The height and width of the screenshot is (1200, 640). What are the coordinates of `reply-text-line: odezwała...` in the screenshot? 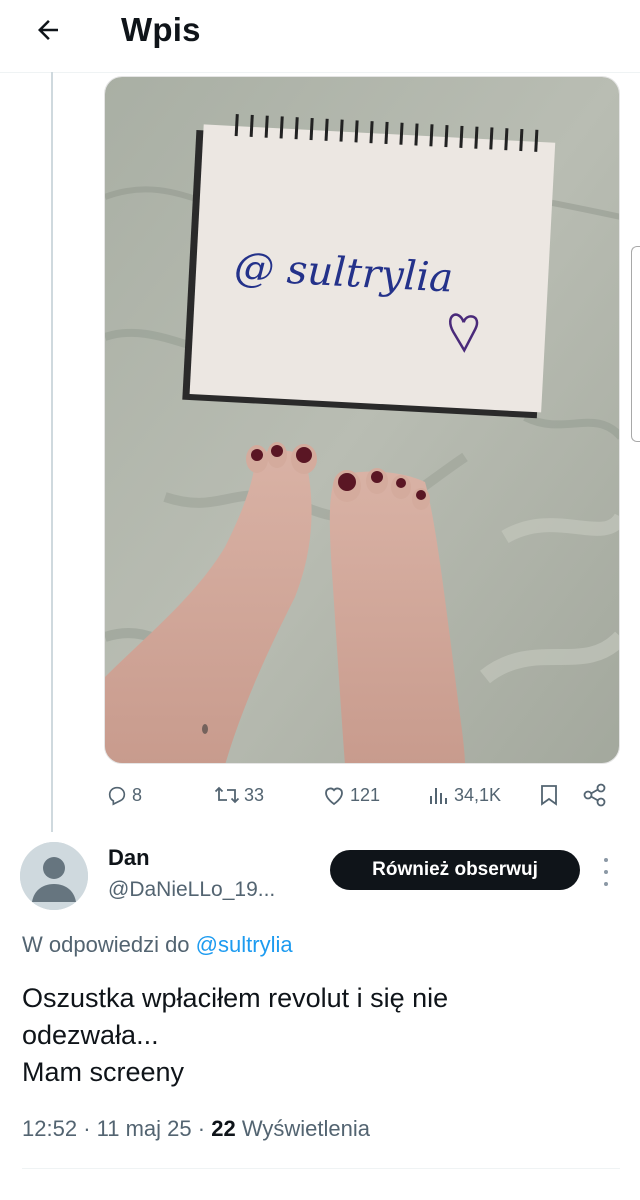 It's located at (90, 1035).